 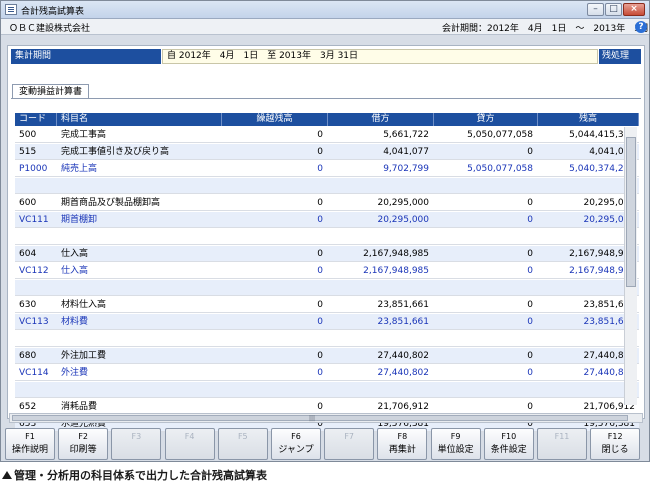 I want to click on cell-balance: 20,295,000, so click(x=609, y=203).